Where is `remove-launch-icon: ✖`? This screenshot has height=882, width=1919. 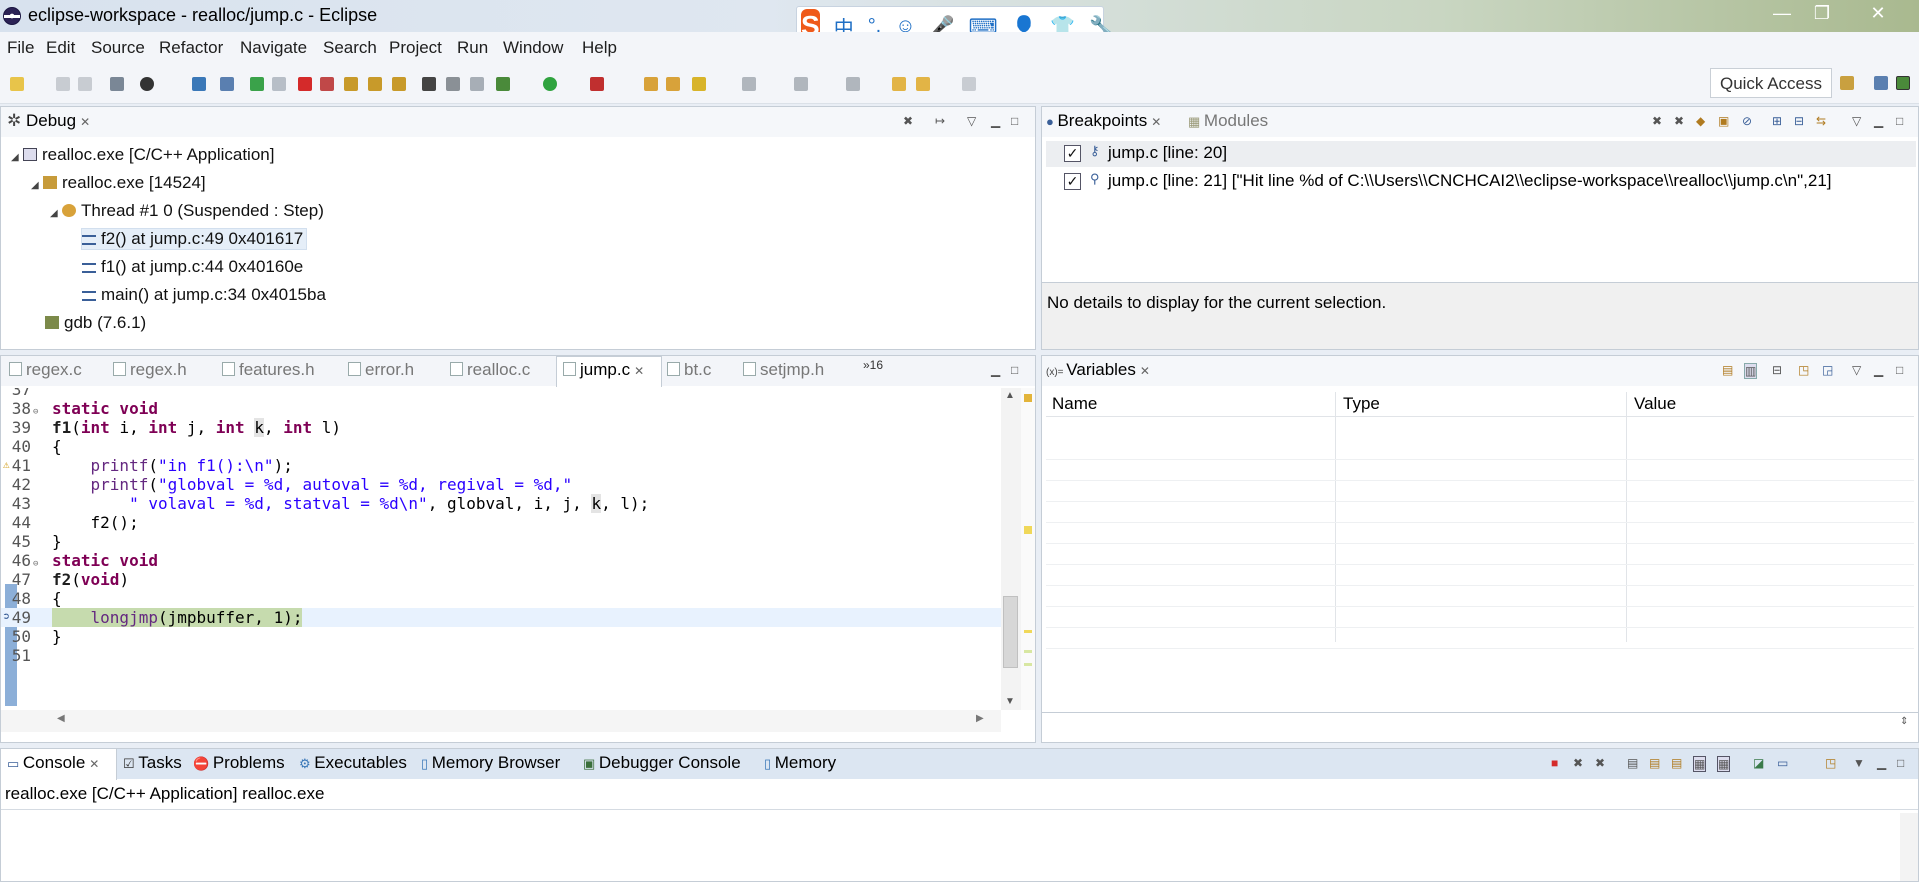 remove-launch-icon: ✖ is located at coordinates (1578, 763).